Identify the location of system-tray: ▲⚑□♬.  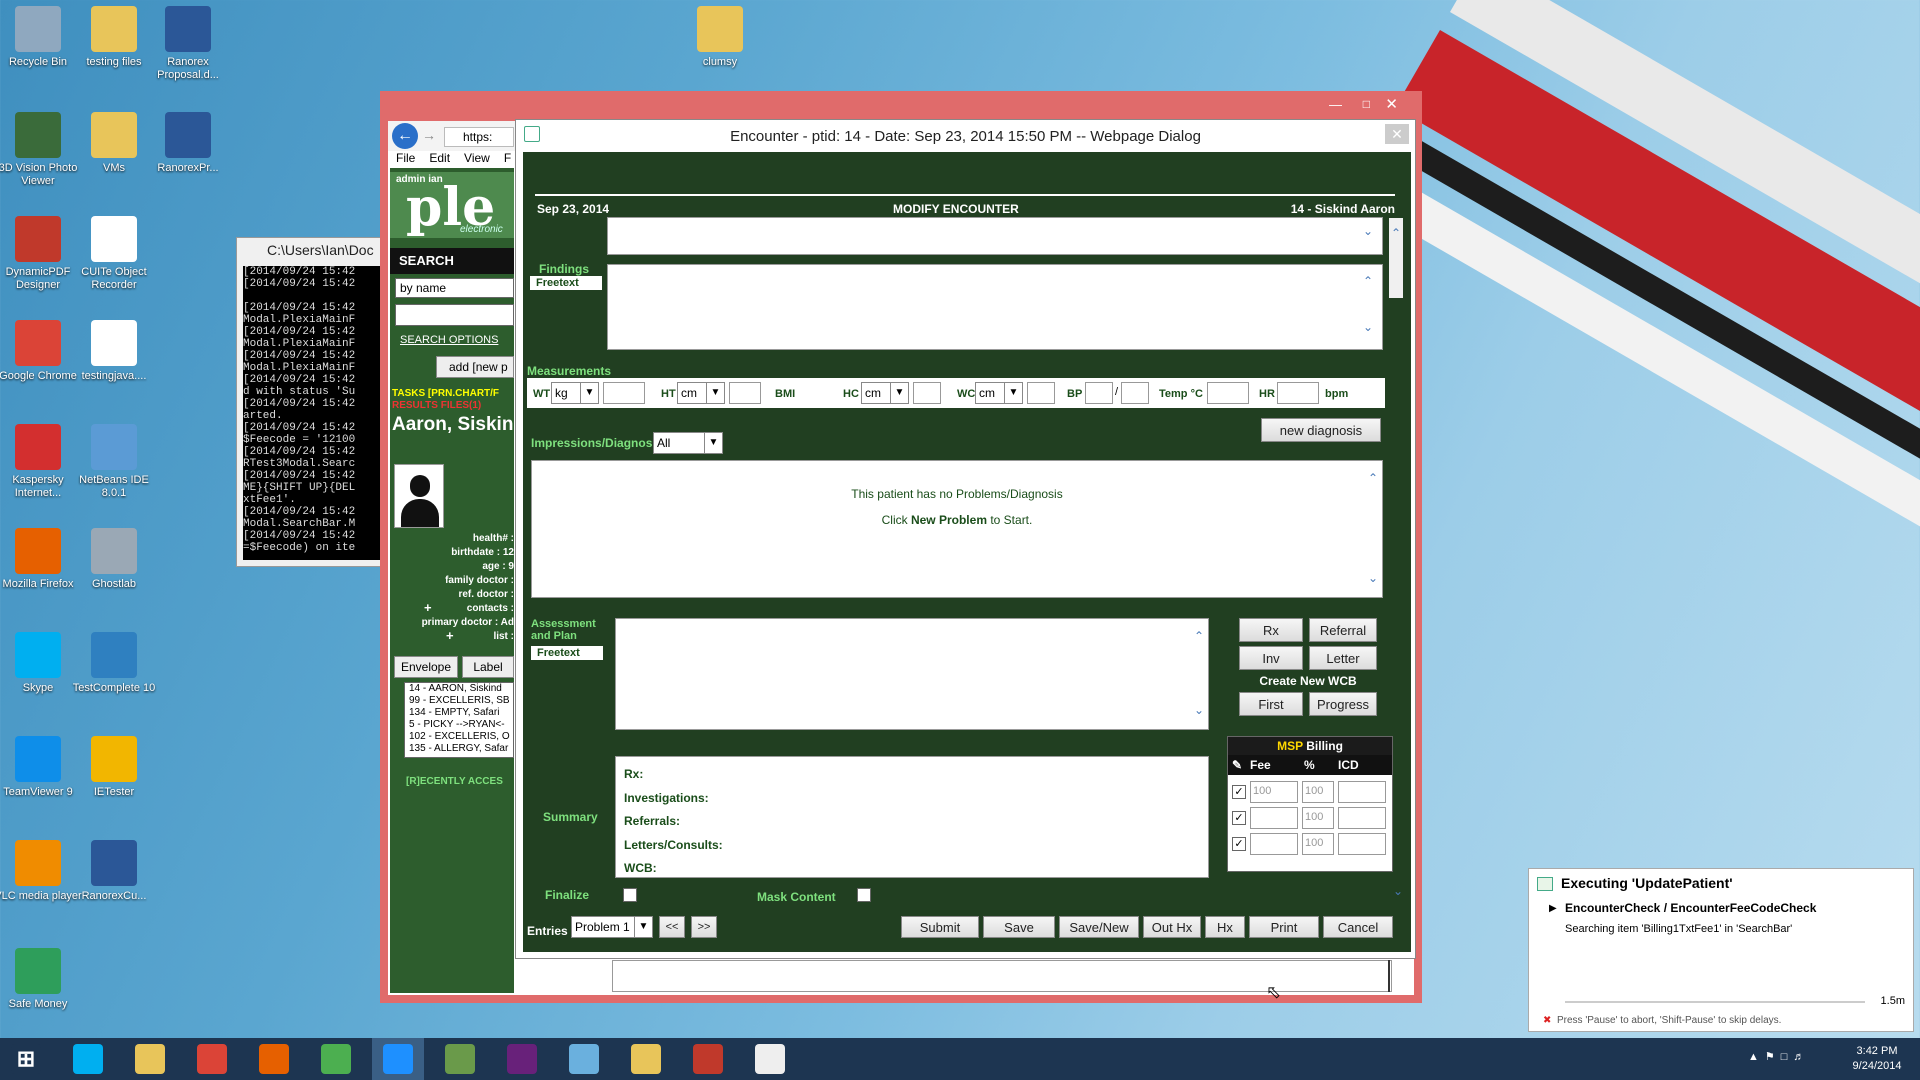
(1779, 1056).